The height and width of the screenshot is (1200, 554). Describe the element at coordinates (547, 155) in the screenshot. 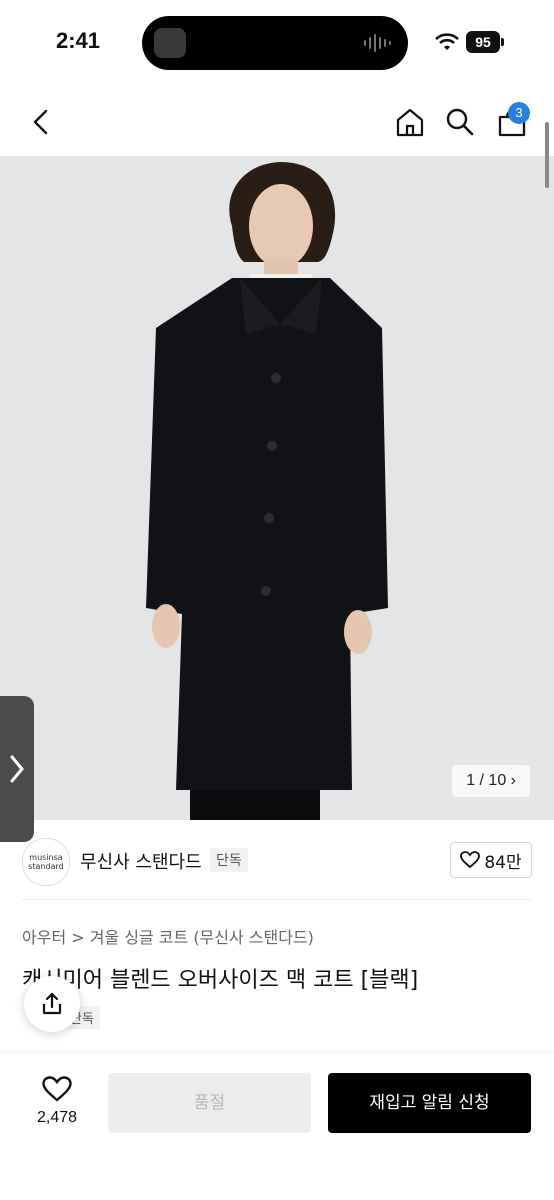

I see `scrollbar` at that location.